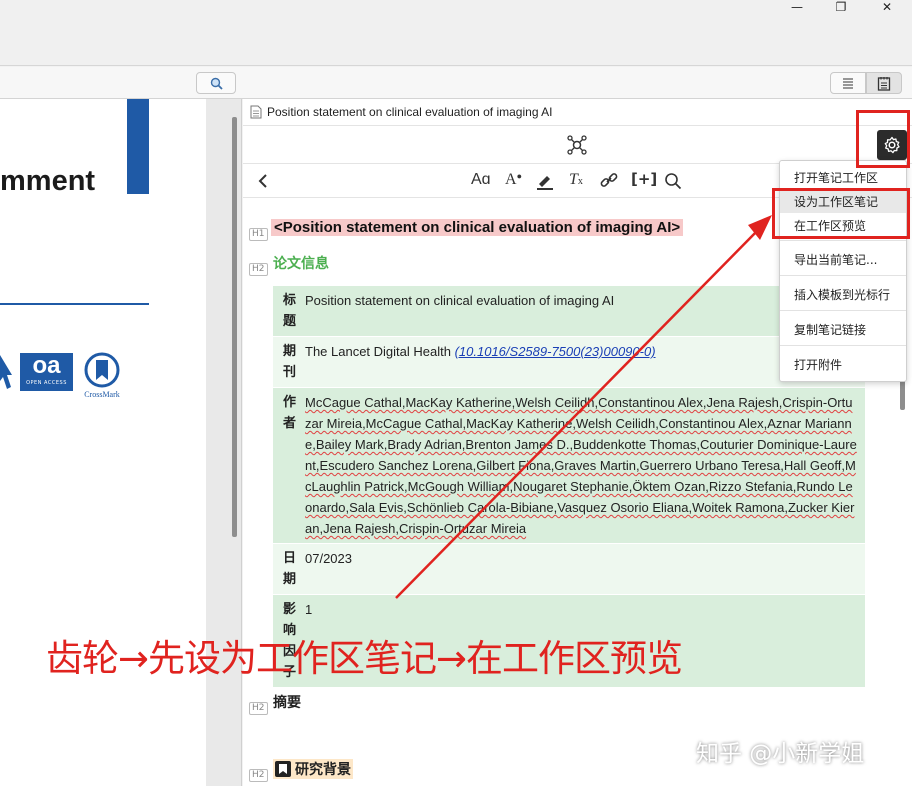 The image size is (912, 786). I want to click on watermark: 知乎 @小新学姐, so click(780, 754).